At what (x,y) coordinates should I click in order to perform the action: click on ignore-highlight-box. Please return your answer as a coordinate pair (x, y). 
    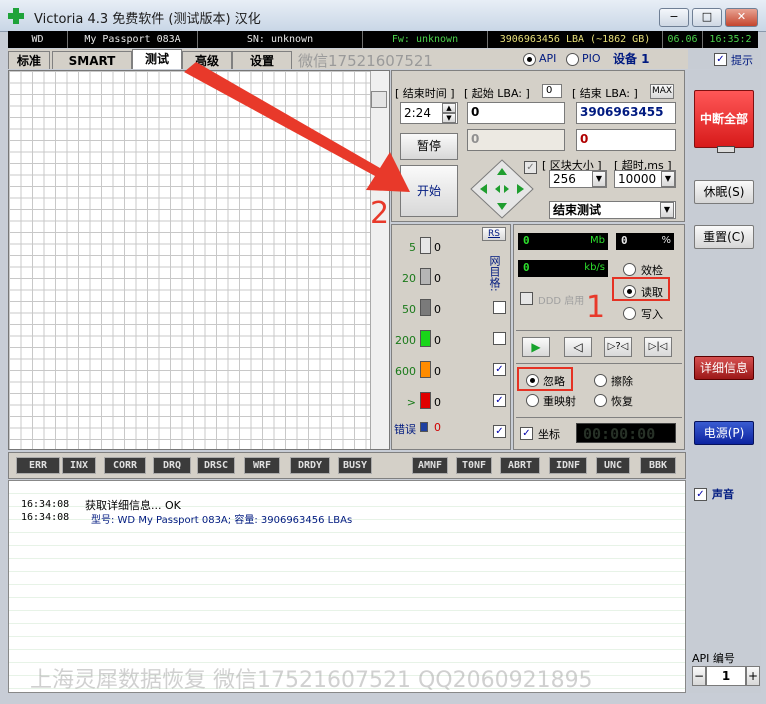
    Looking at the image, I should click on (545, 379).